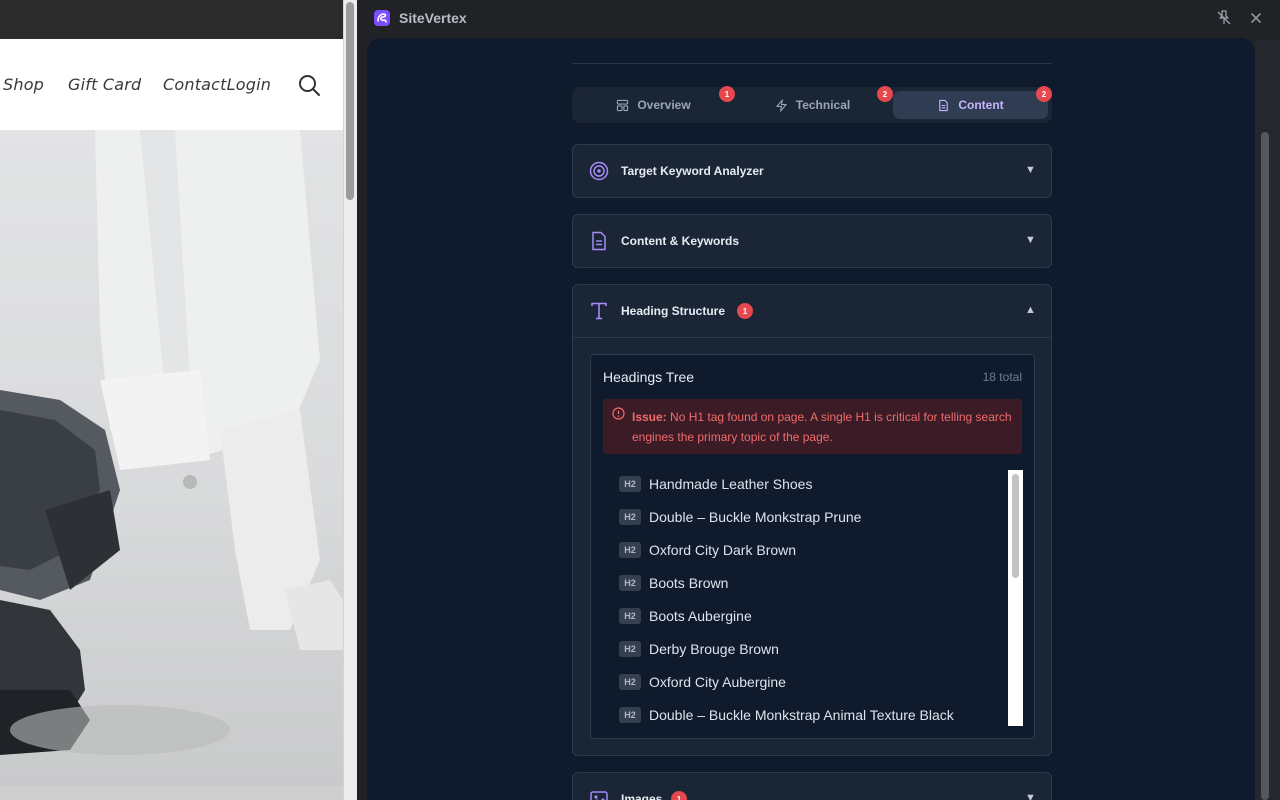 This screenshot has width=1280, height=800. I want to click on panel-scrollbar-thumb, so click(1265, 466).